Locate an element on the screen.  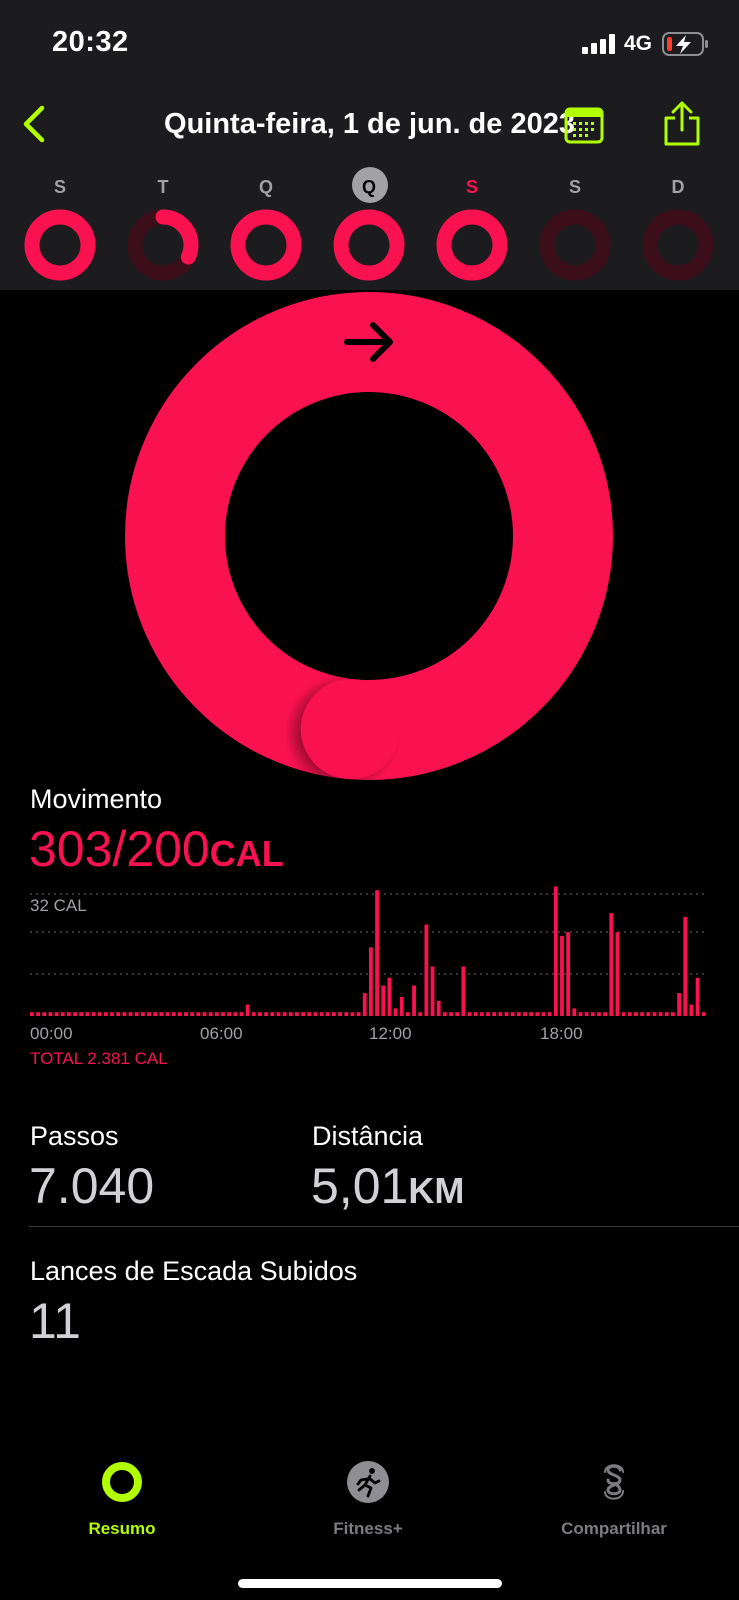
share-icon is located at coordinates (682, 124).